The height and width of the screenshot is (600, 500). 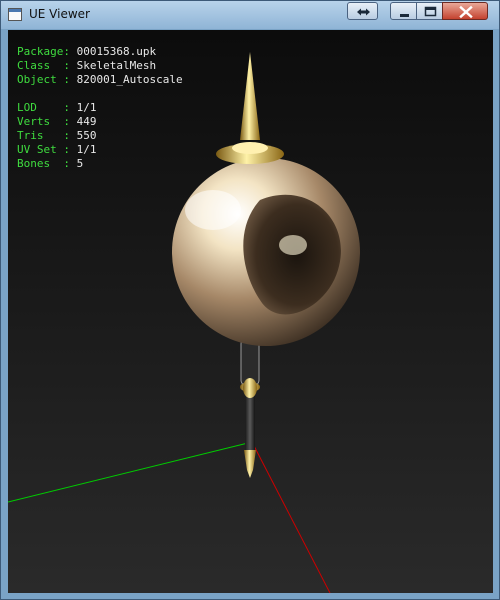 I want to click on app-icon, so click(x=15, y=14).